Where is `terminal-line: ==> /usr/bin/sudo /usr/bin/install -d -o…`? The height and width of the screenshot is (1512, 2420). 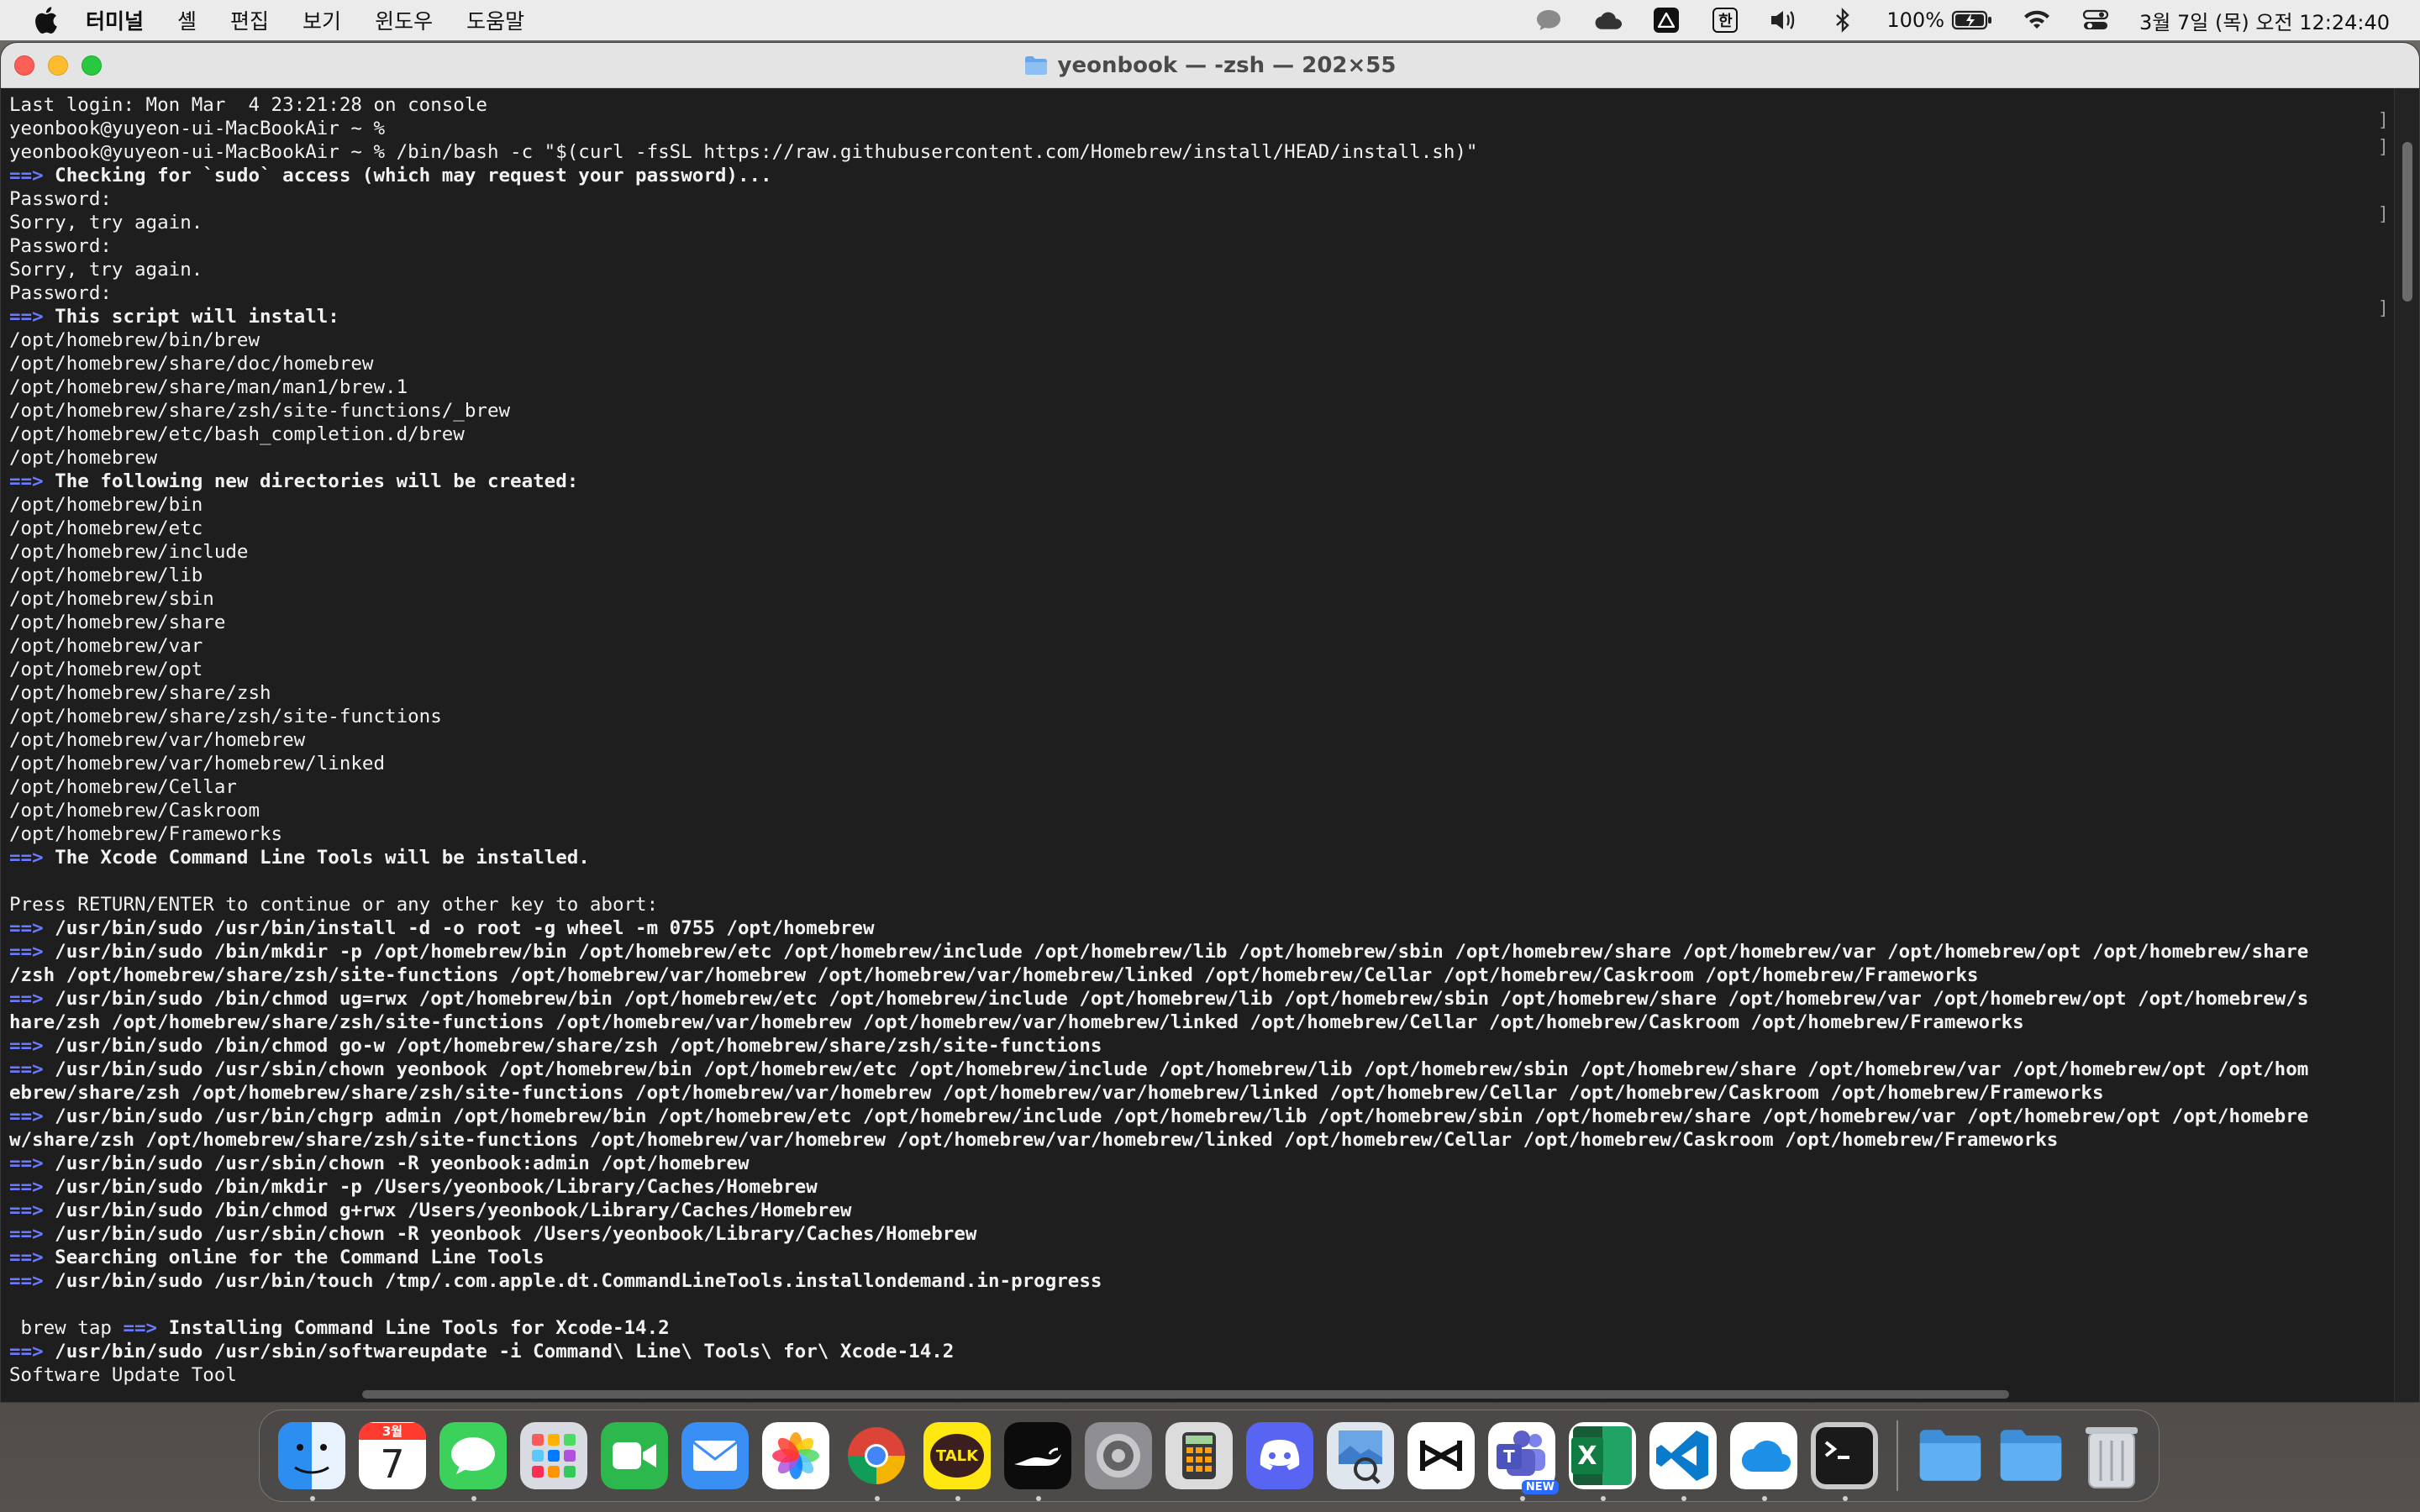
terminal-line: ==> /usr/bin/sudo /usr/bin/install -d -o… is located at coordinates (1194, 928).